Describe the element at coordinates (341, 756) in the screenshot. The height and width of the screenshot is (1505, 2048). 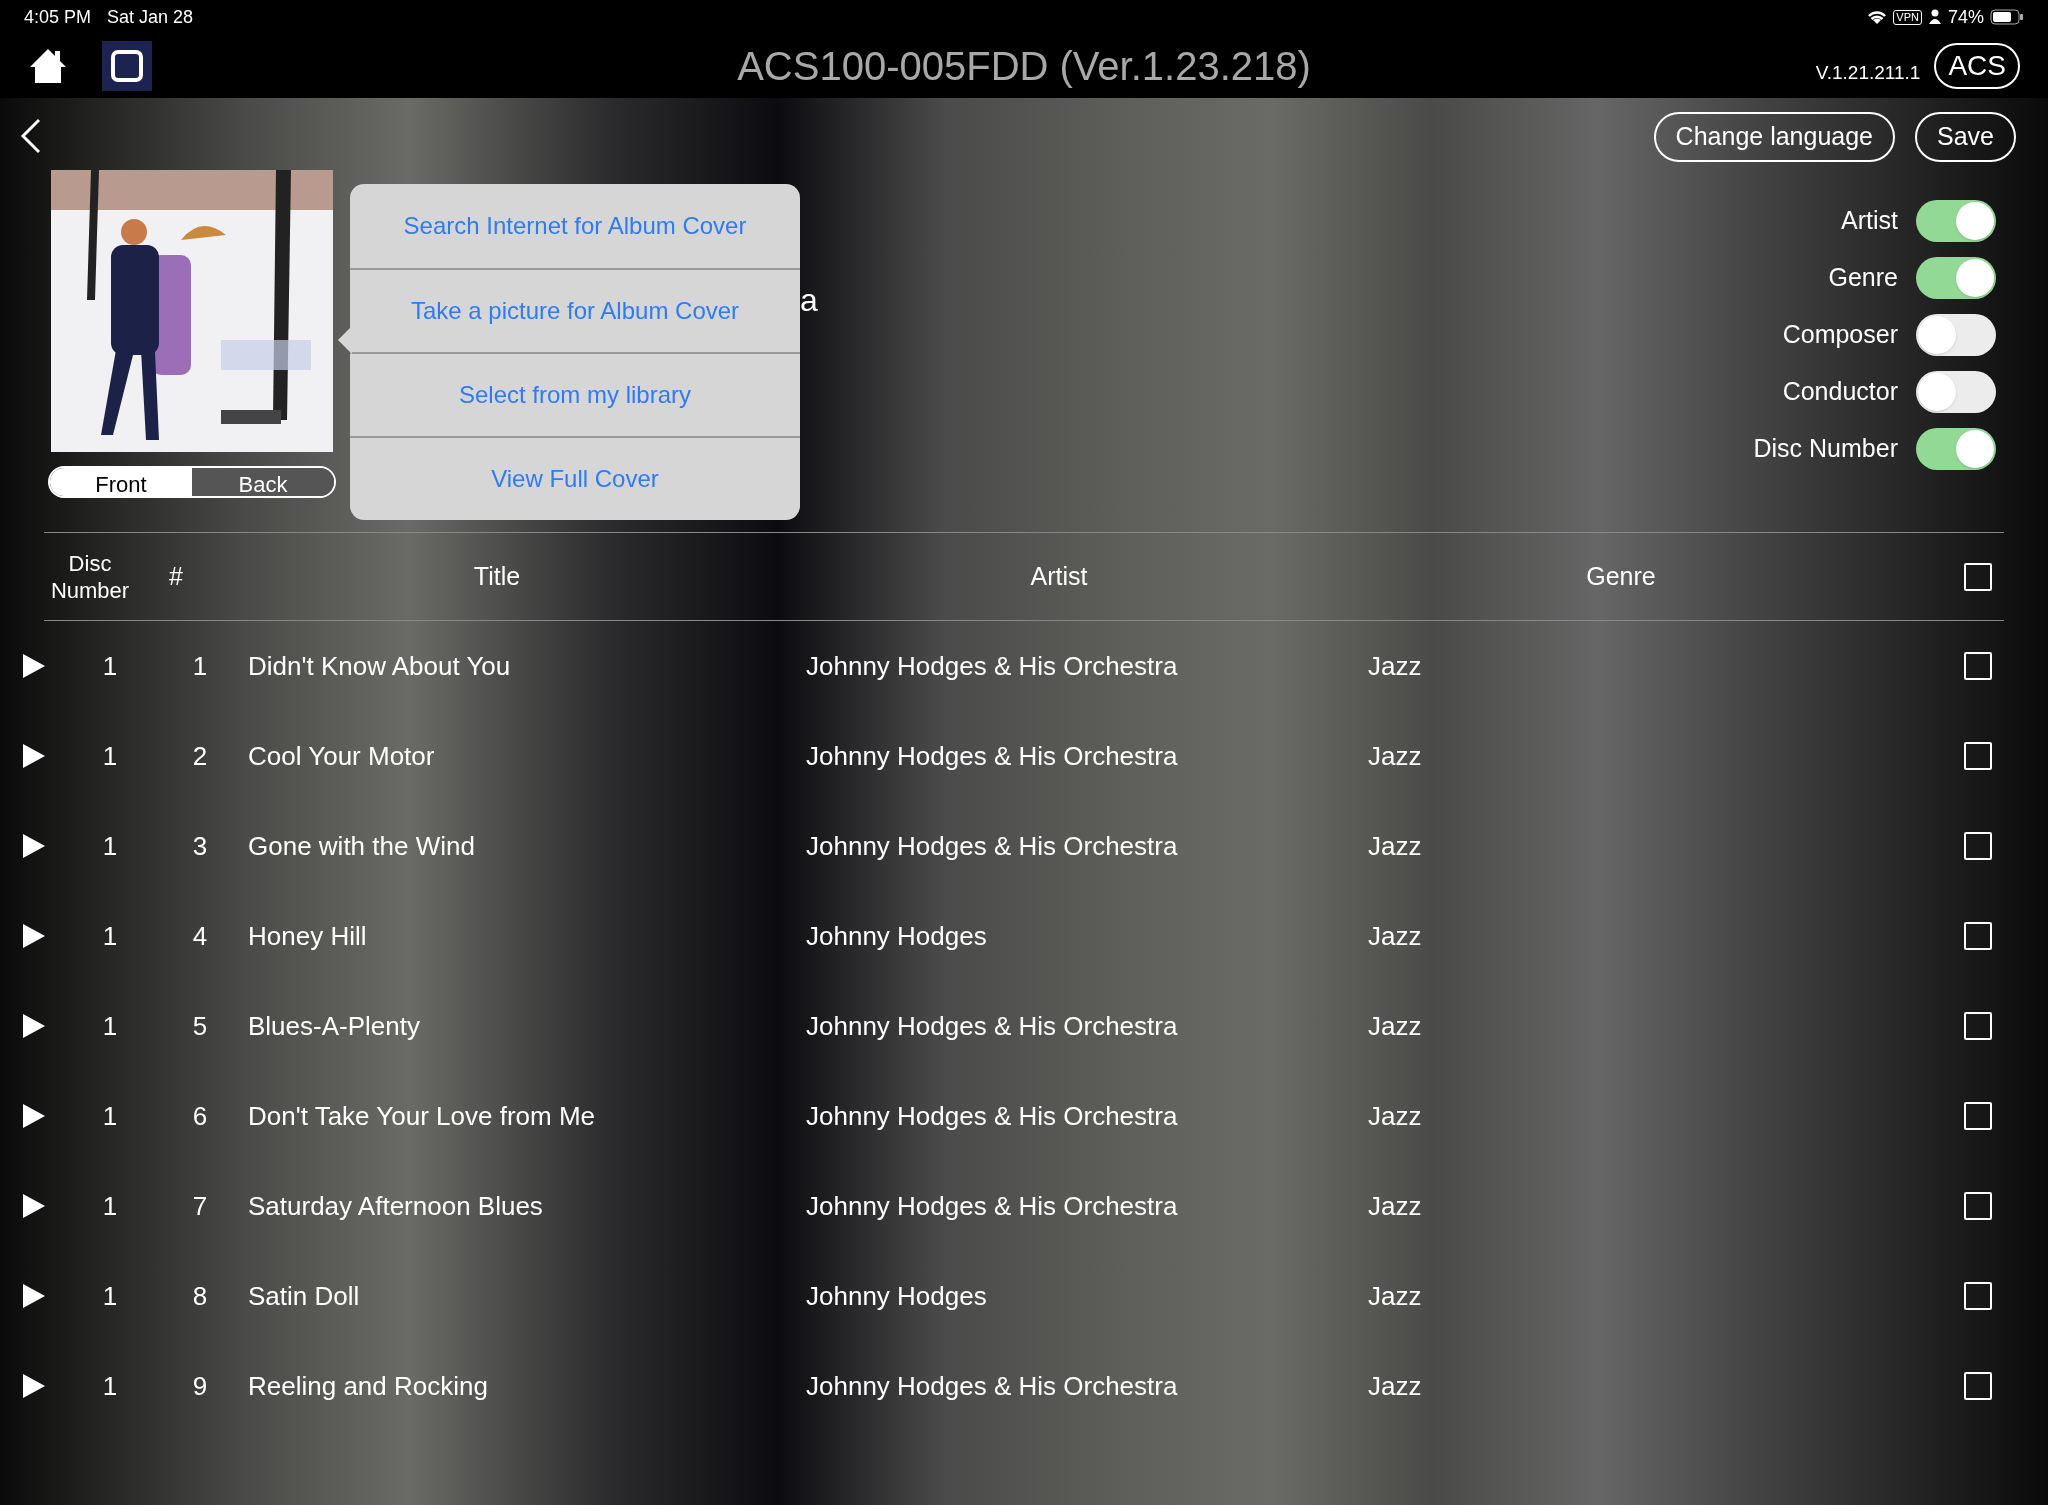
I see `title-cell-text: Cool Your Motor` at that location.